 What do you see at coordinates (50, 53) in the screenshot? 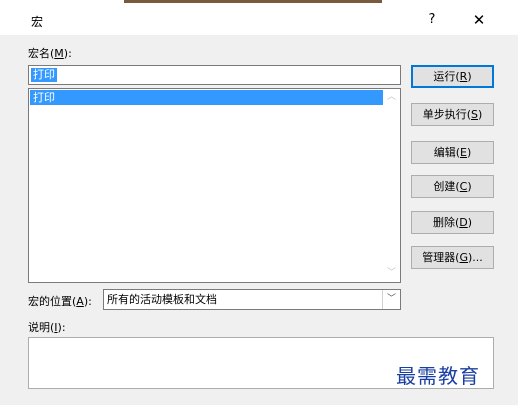
I see `macro-name-label: 宏名(M):` at bounding box center [50, 53].